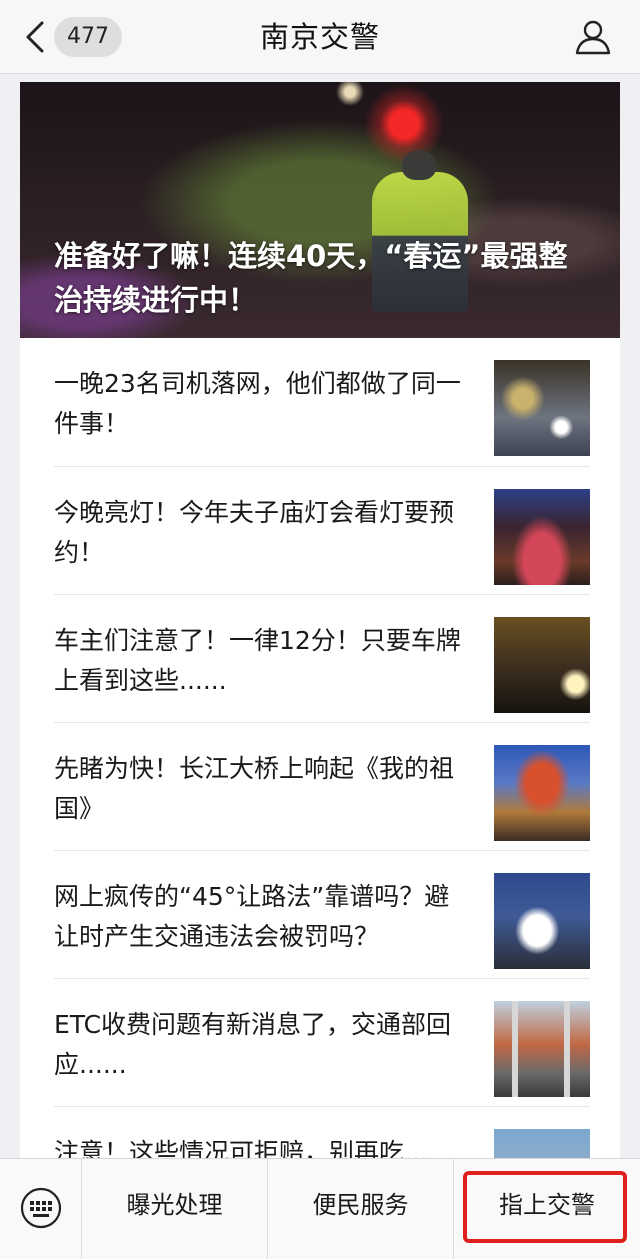 Image resolution: width=640 pixels, height=1259 pixels. What do you see at coordinates (257, 403) in the screenshot?
I see `article-title: 一晚23名司机落网，他们都做了同一件事！` at bounding box center [257, 403].